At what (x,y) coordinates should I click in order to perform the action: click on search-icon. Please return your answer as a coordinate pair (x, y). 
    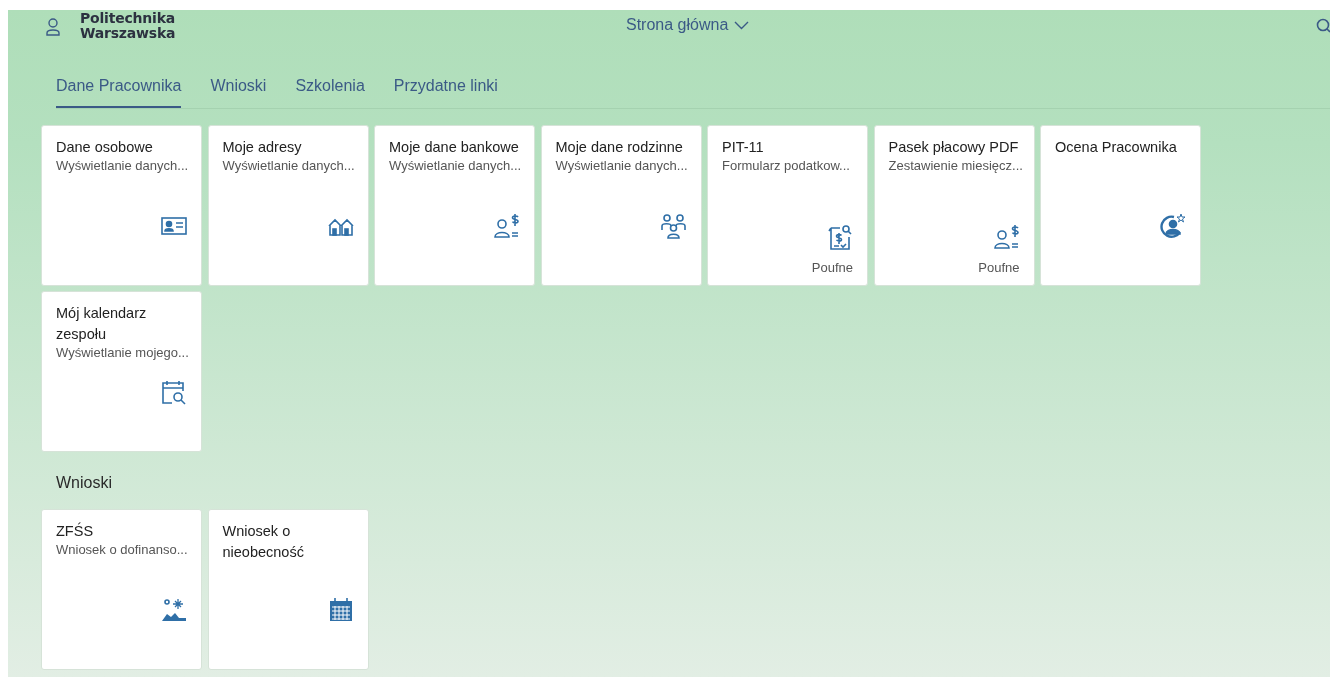
    Looking at the image, I should click on (1323, 26).